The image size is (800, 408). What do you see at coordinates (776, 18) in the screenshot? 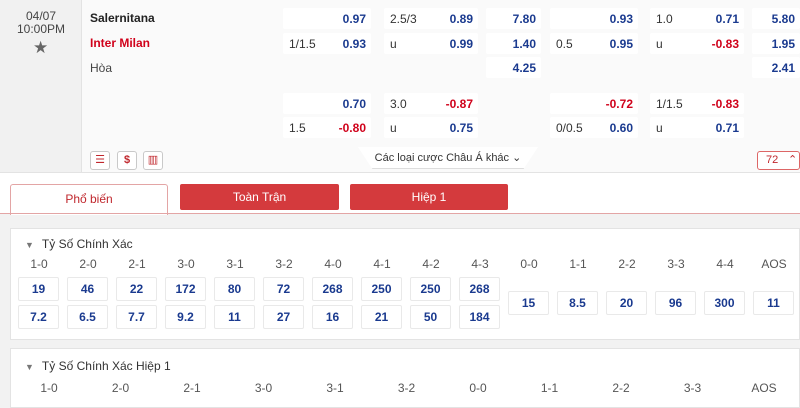
I see `odds-cell: 5.80` at bounding box center [776, 18].